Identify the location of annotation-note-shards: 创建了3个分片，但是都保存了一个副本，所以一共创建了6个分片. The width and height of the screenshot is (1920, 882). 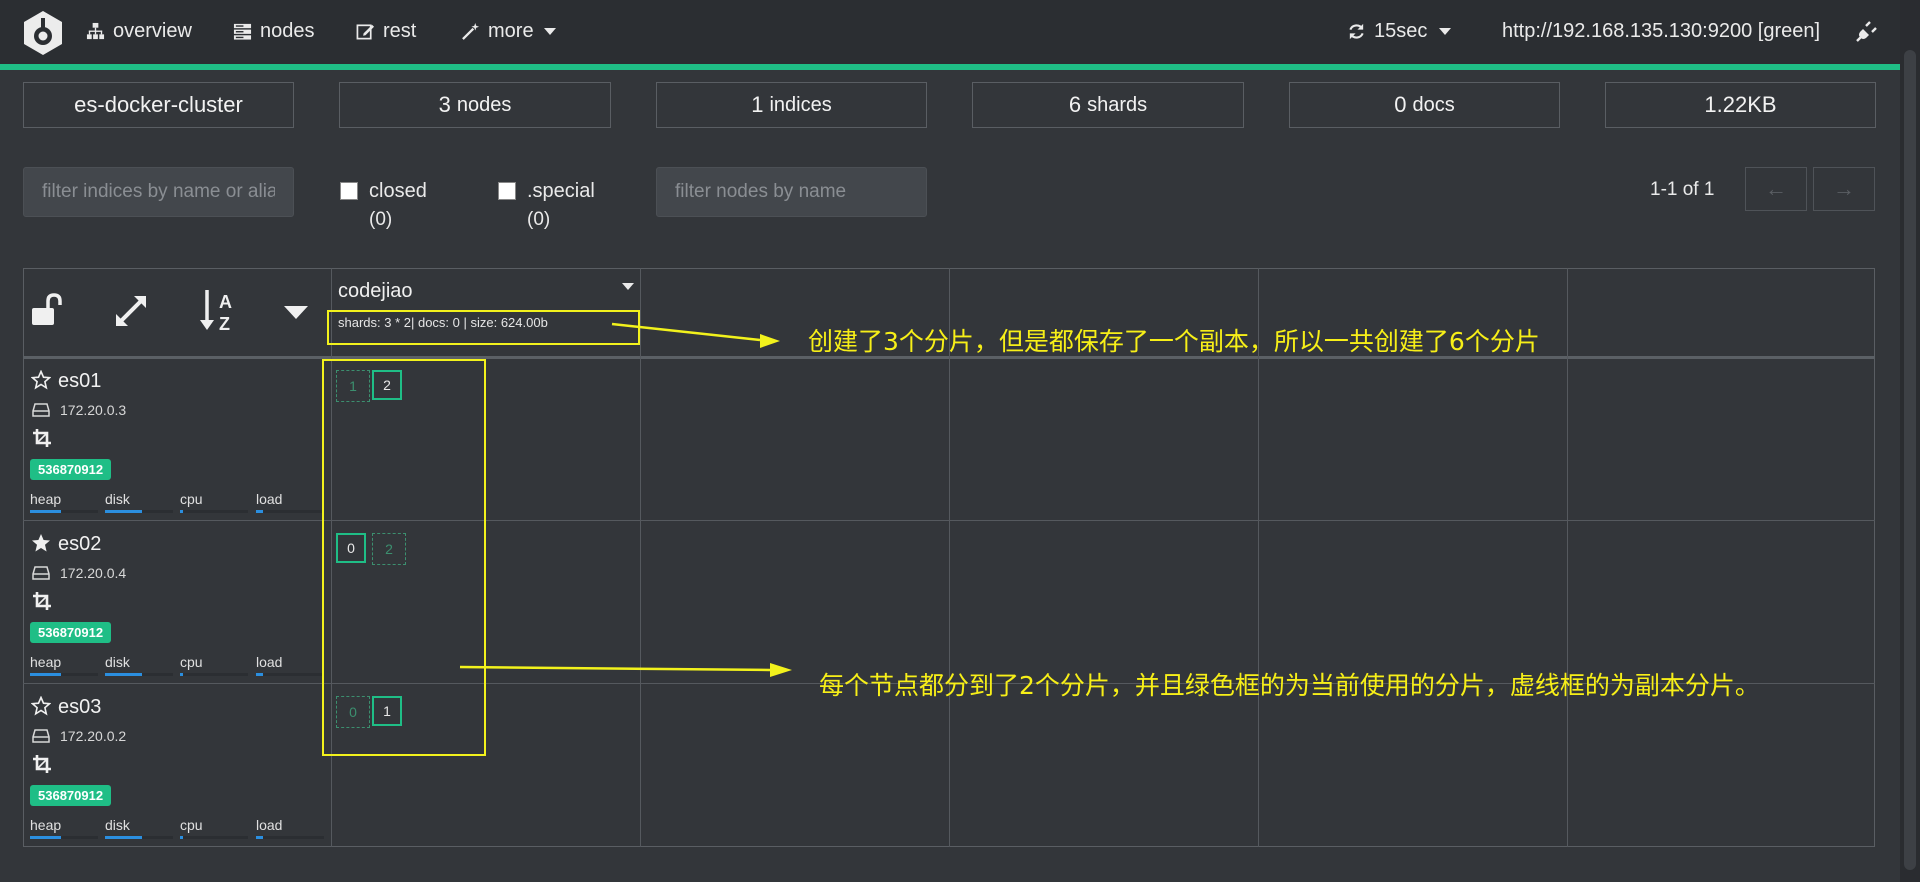
(1174, 341).